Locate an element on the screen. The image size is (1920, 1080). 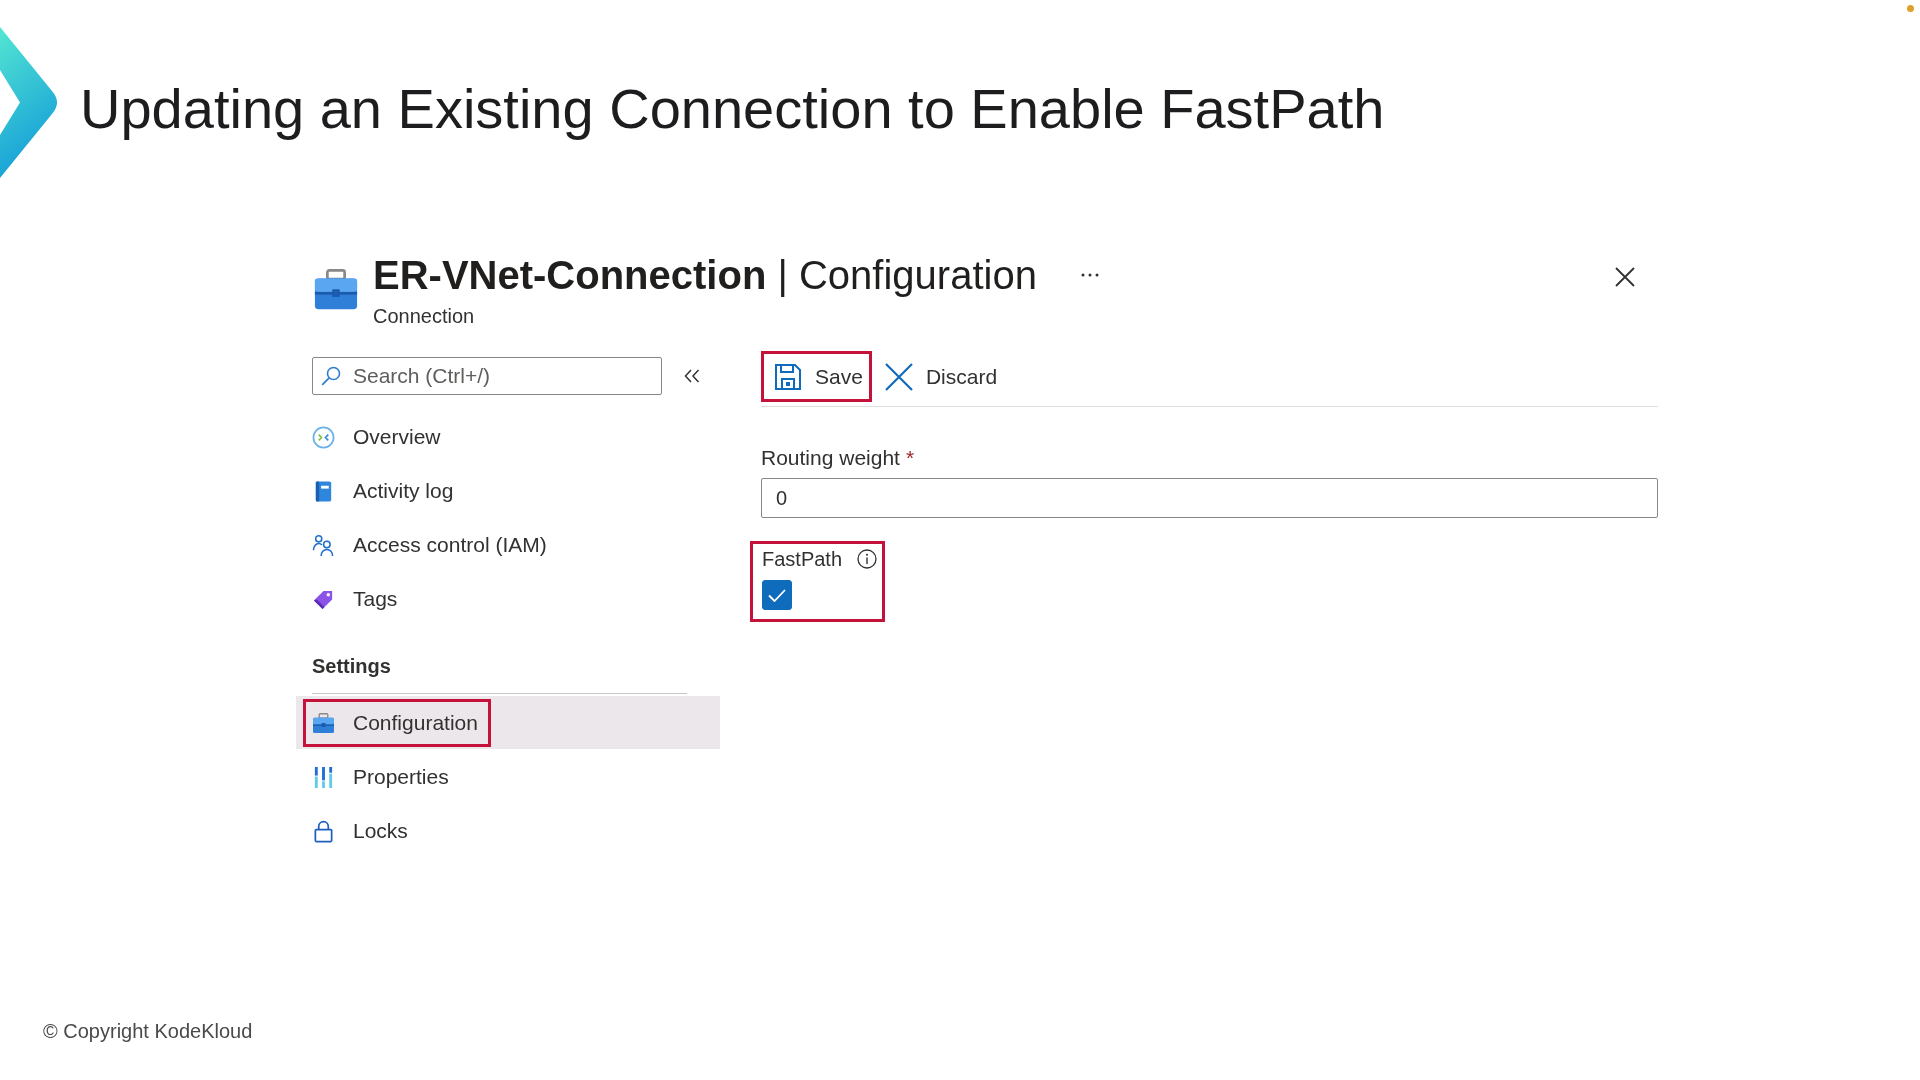
nav-item: Properties is located at coordinates (508, 776).